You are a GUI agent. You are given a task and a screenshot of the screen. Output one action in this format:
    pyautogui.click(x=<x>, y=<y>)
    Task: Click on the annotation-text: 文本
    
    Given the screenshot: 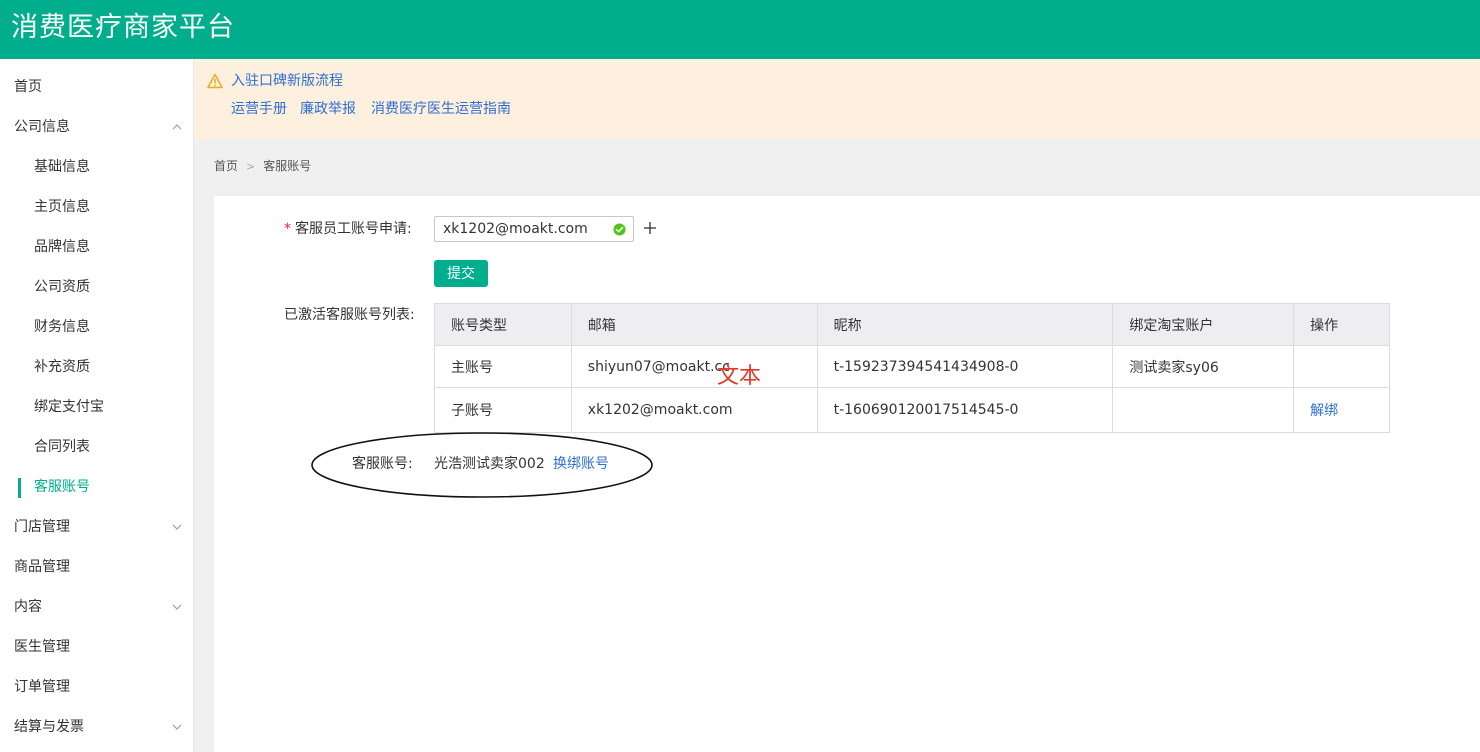 What is the action you would take?
    pyautogui.click(x=739, y=376)
    